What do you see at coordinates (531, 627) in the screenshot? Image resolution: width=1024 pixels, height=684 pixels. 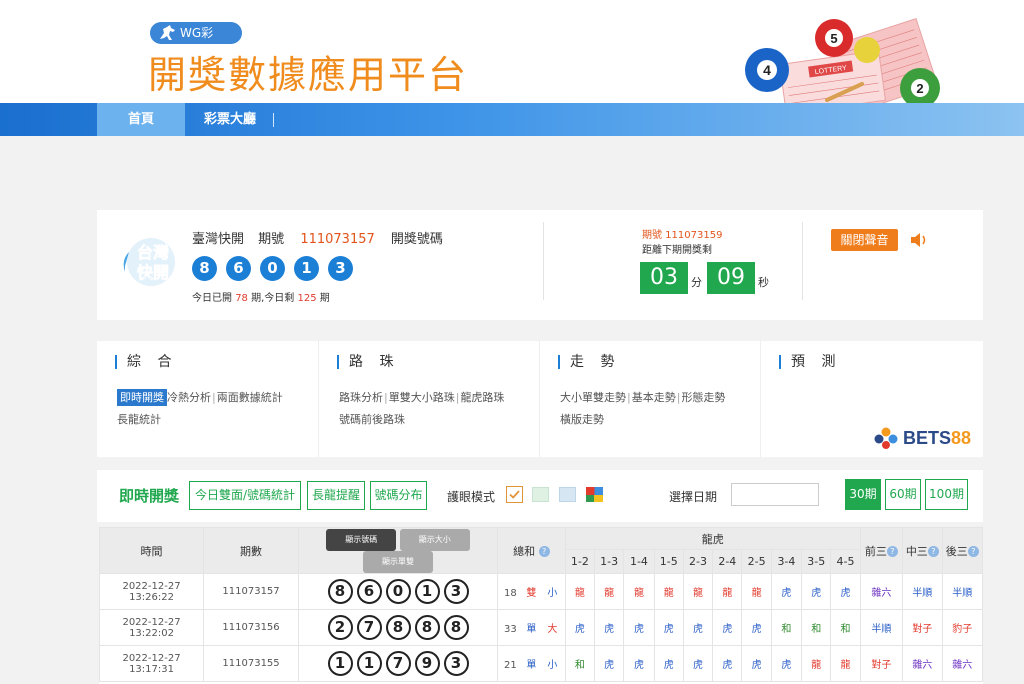 I see `sum-cell: 33 單大` at bounding box center [531, 627].